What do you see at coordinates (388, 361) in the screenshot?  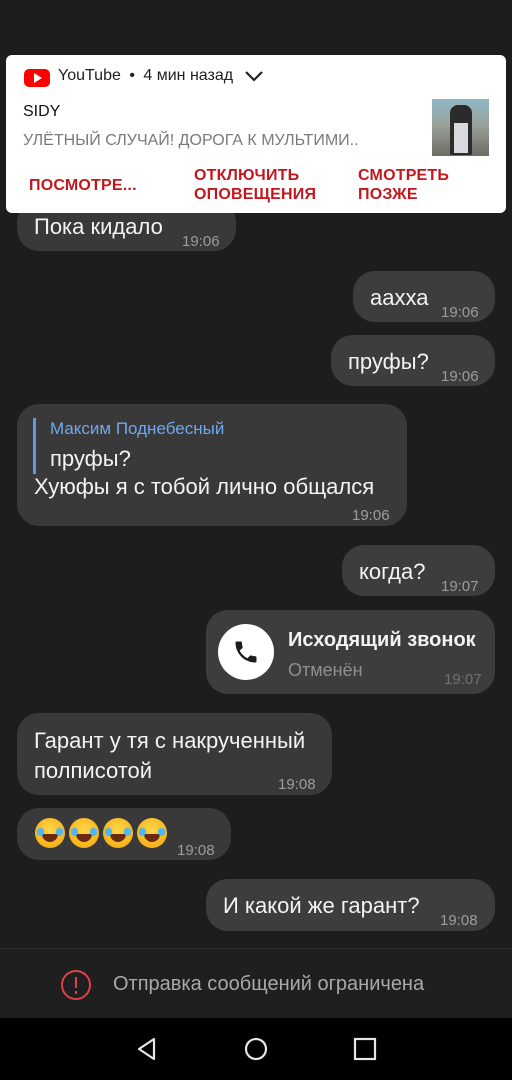 I see `message-text: пруфы?` at bounding box center [388, 361].